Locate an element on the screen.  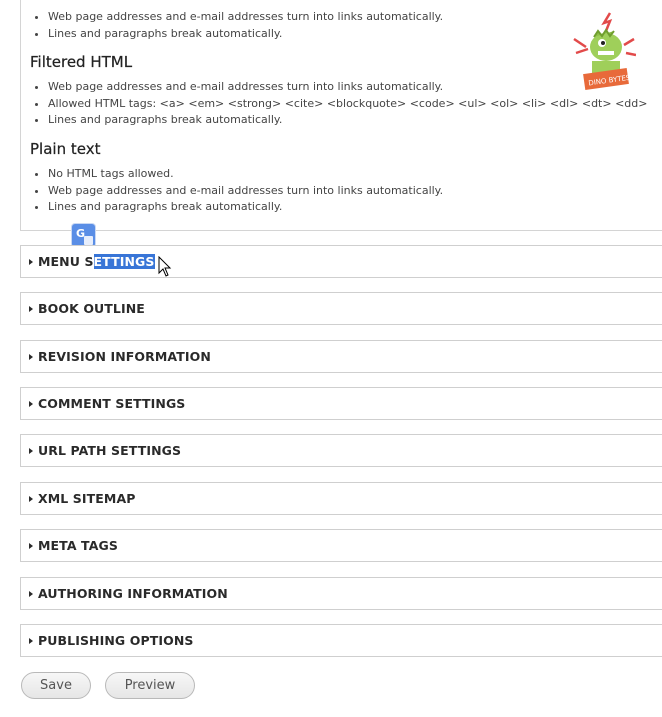
legend-text: AUTHORING INFORMATION is located at coordinates (133, 593).